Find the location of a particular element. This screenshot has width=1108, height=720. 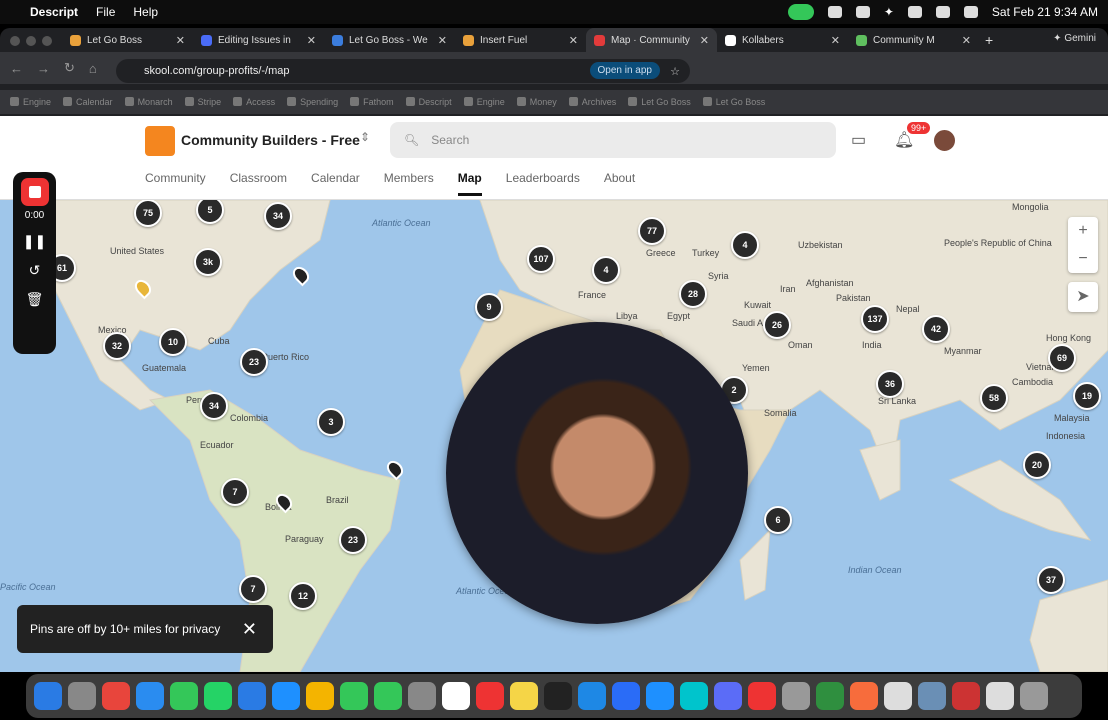

clock: Sat Feb 21 9:34 AM is located at coordinates (1045, 12).